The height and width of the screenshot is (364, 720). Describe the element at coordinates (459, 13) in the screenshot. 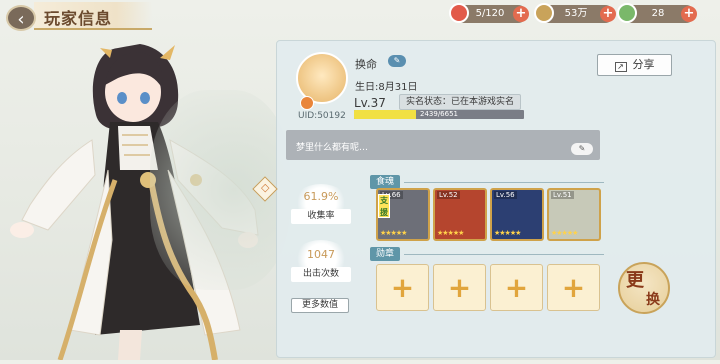

I see `stamina-icon` at that location.